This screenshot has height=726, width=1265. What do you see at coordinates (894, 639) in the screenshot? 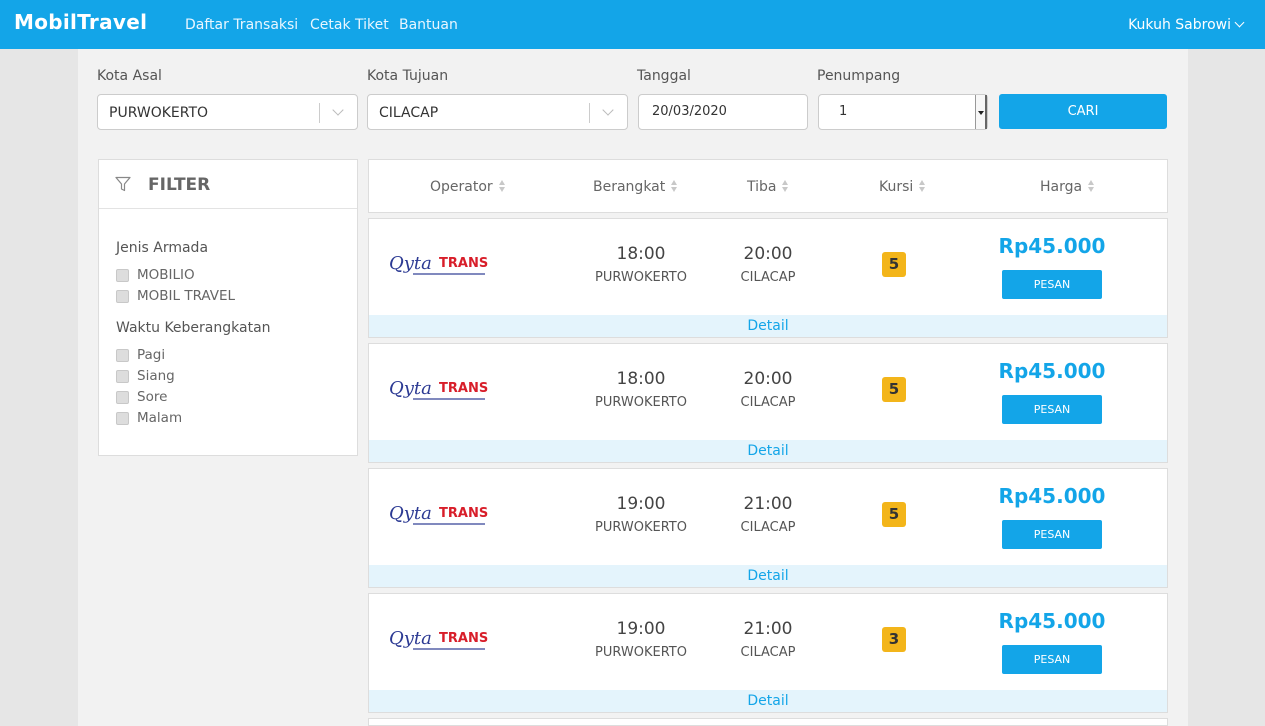
I see `seats-badge: 3` at bounding box center [894, 639].